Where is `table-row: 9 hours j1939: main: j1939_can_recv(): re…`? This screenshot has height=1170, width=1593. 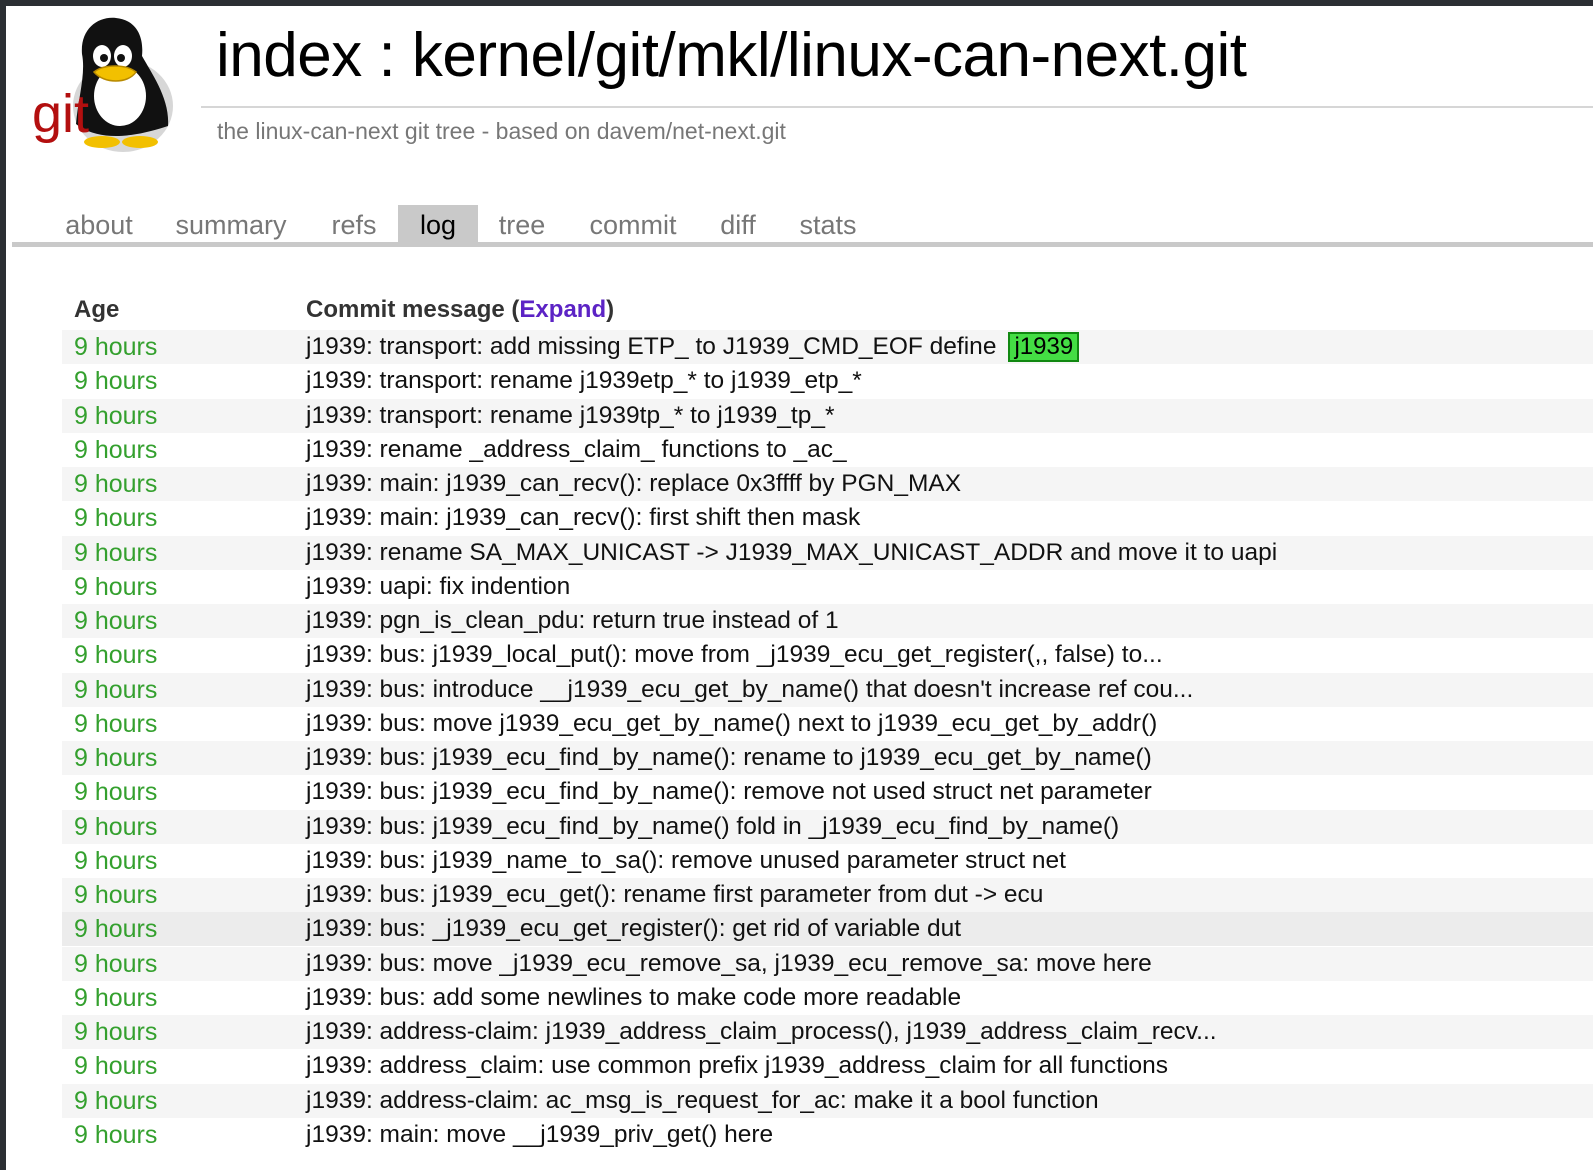 table-row: 9 hours j1939: main: j1939_can_recv(): re… is located at coordinates (827, 484).